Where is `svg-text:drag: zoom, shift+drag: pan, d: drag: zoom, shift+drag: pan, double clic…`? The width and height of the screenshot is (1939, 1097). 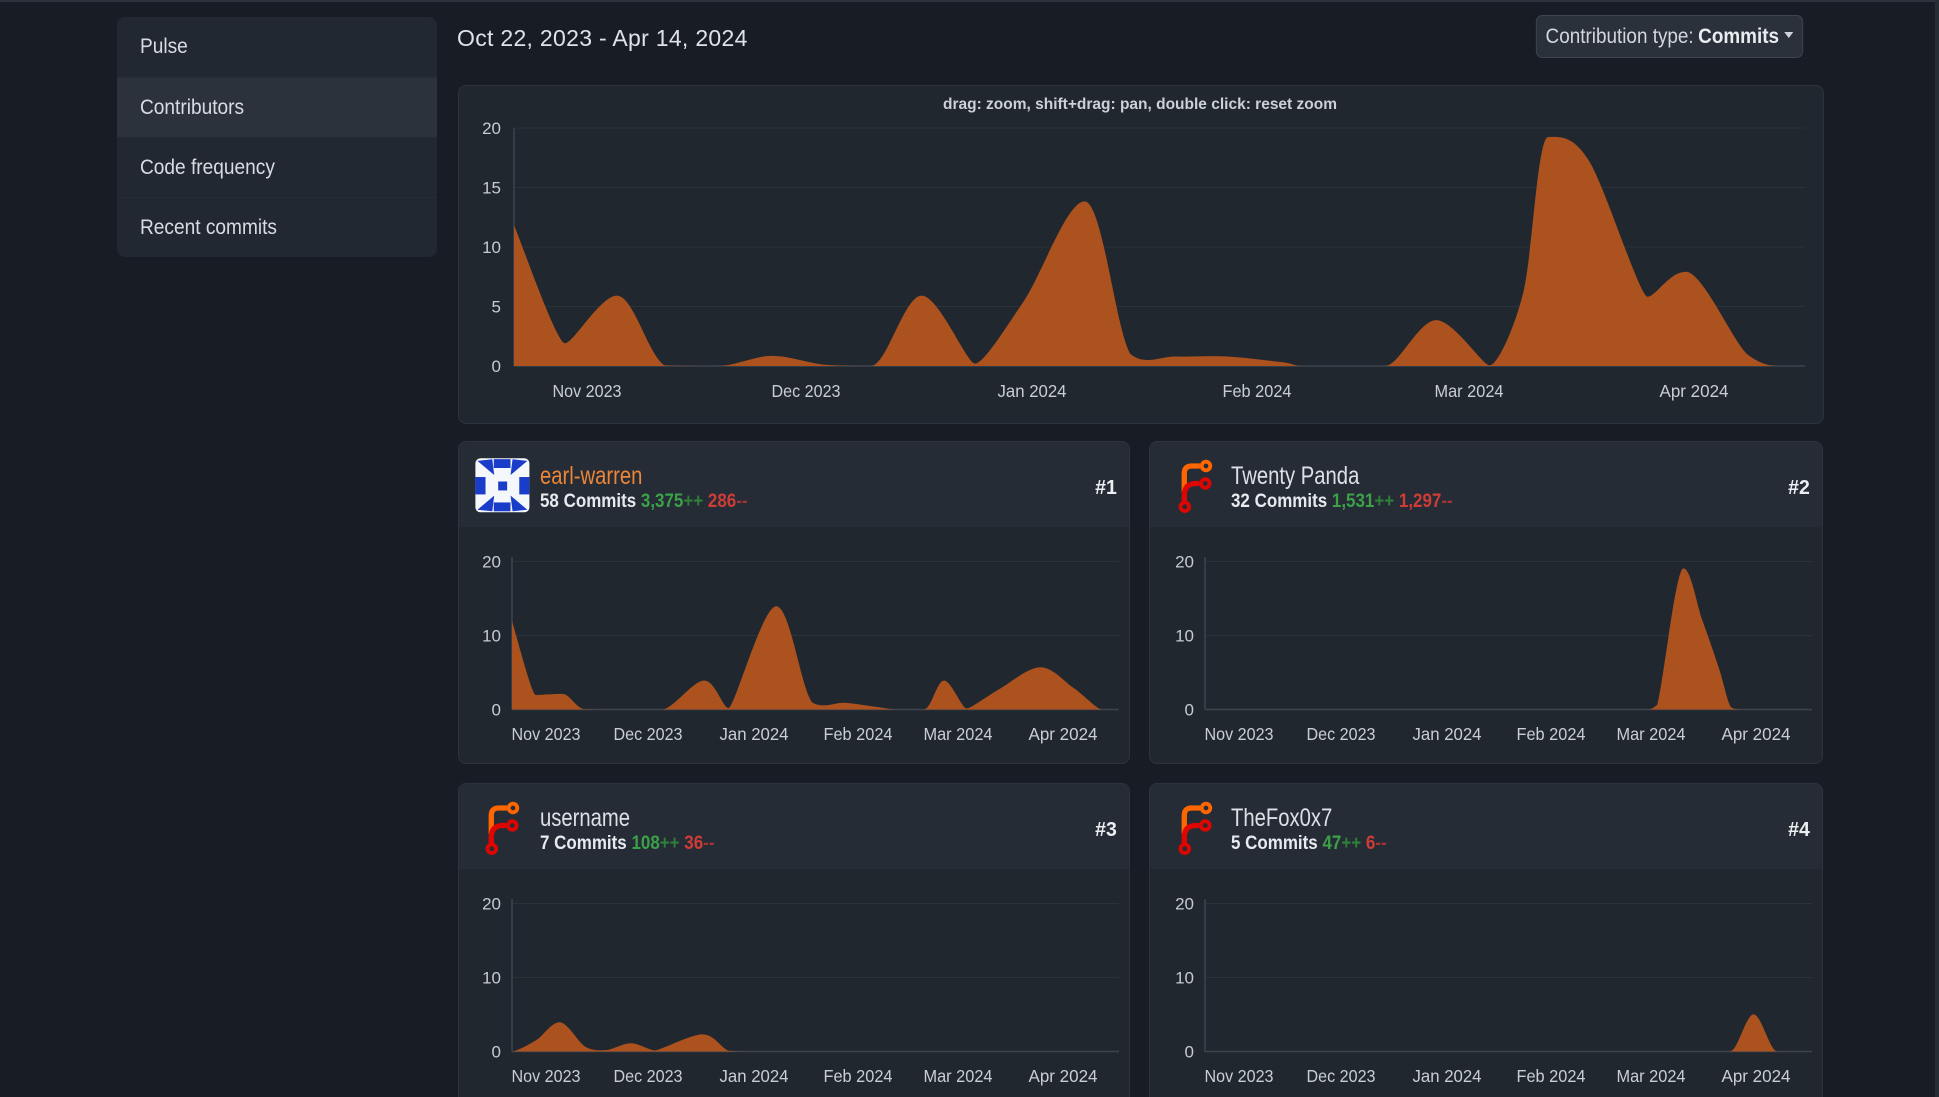
svg-text:drag: zoom, shift+drag: pan, d: drag: zoom, shift+drag: pan, double clic… is located at coordinates (1140, 104).